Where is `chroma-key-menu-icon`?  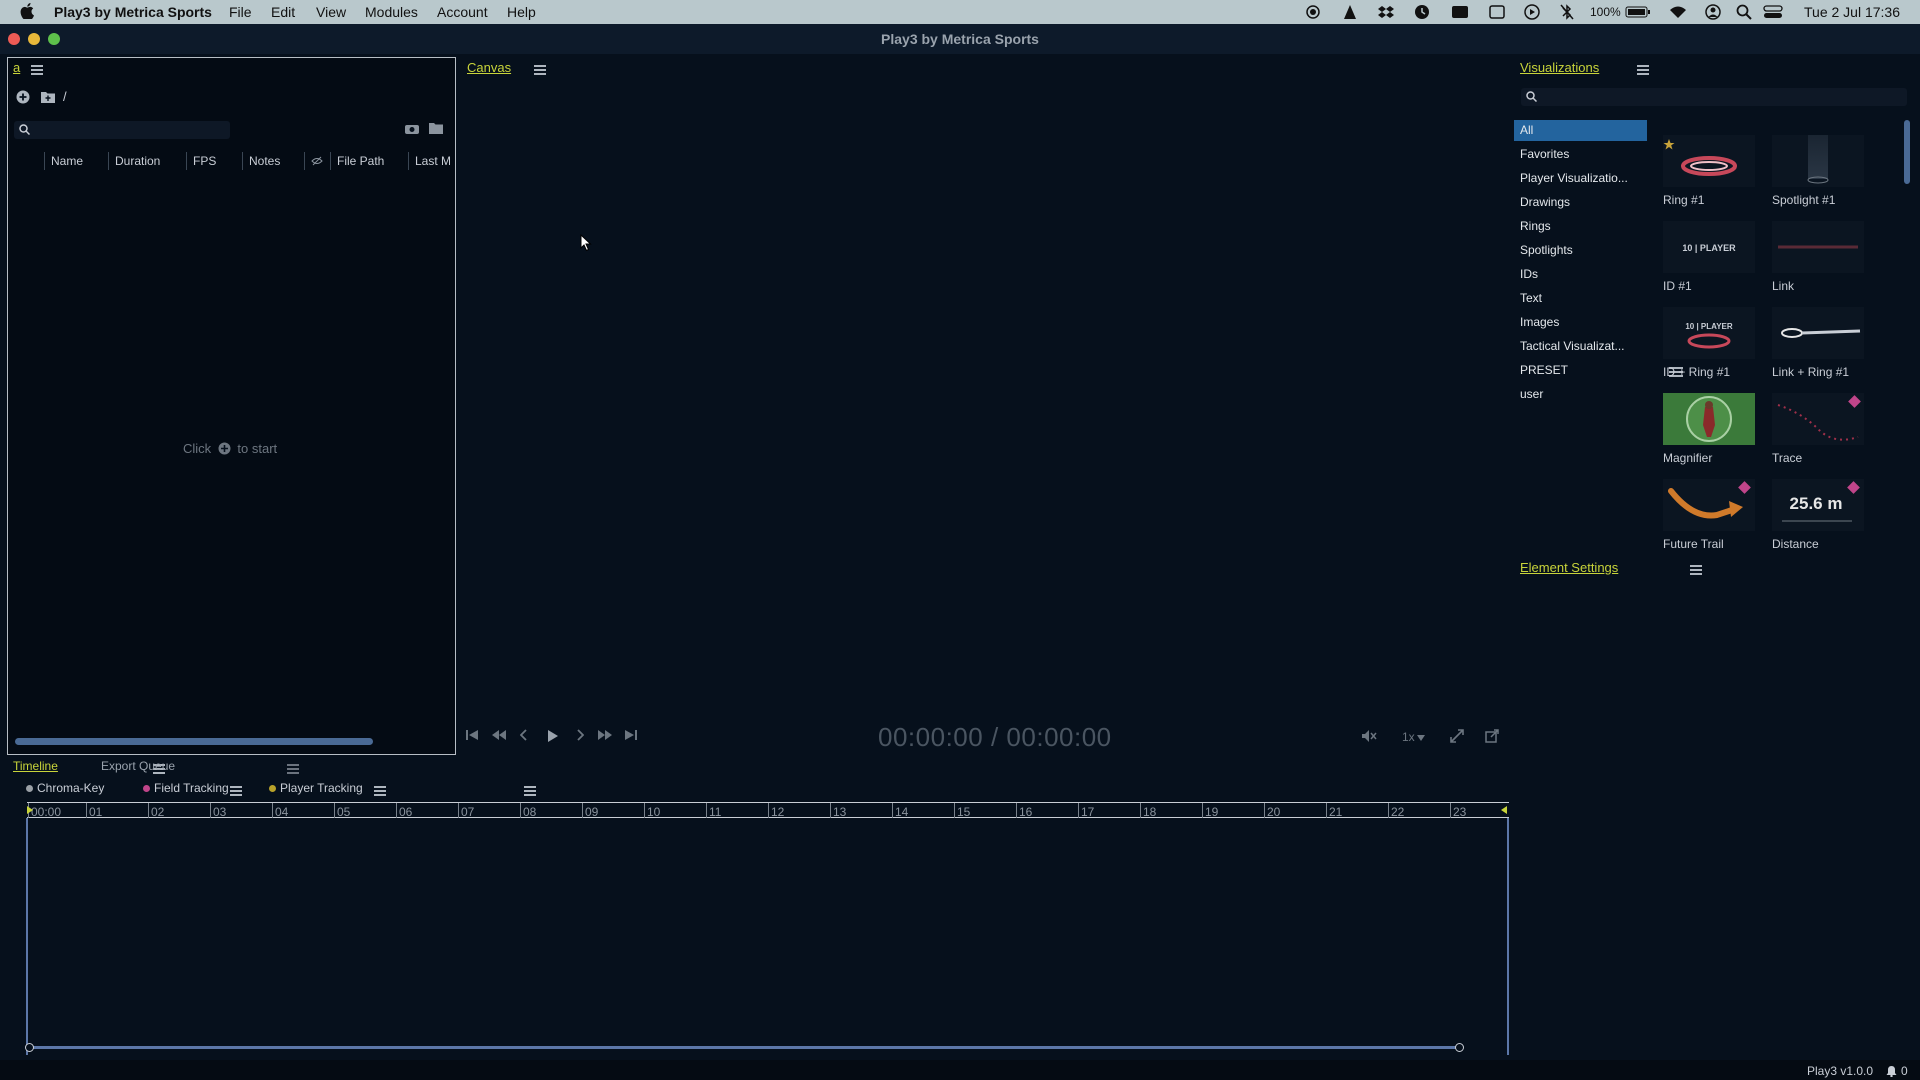 chroma-key-menu-icon is located at coordinates (236, 791).